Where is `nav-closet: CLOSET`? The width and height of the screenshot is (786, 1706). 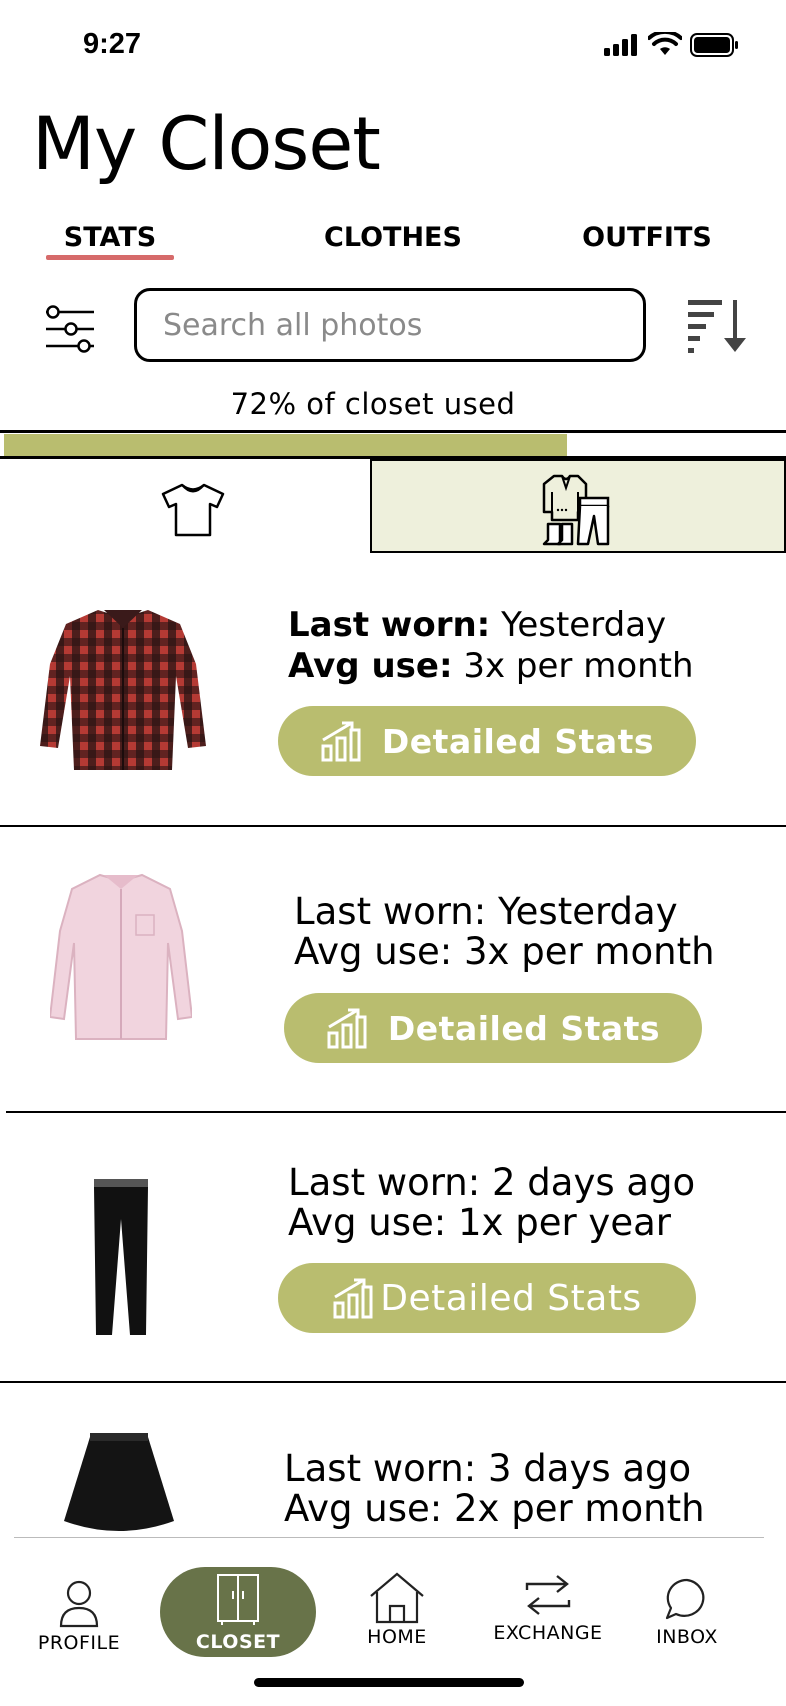
nav-closet: CLOSET is located at coordinates (238, 1612).